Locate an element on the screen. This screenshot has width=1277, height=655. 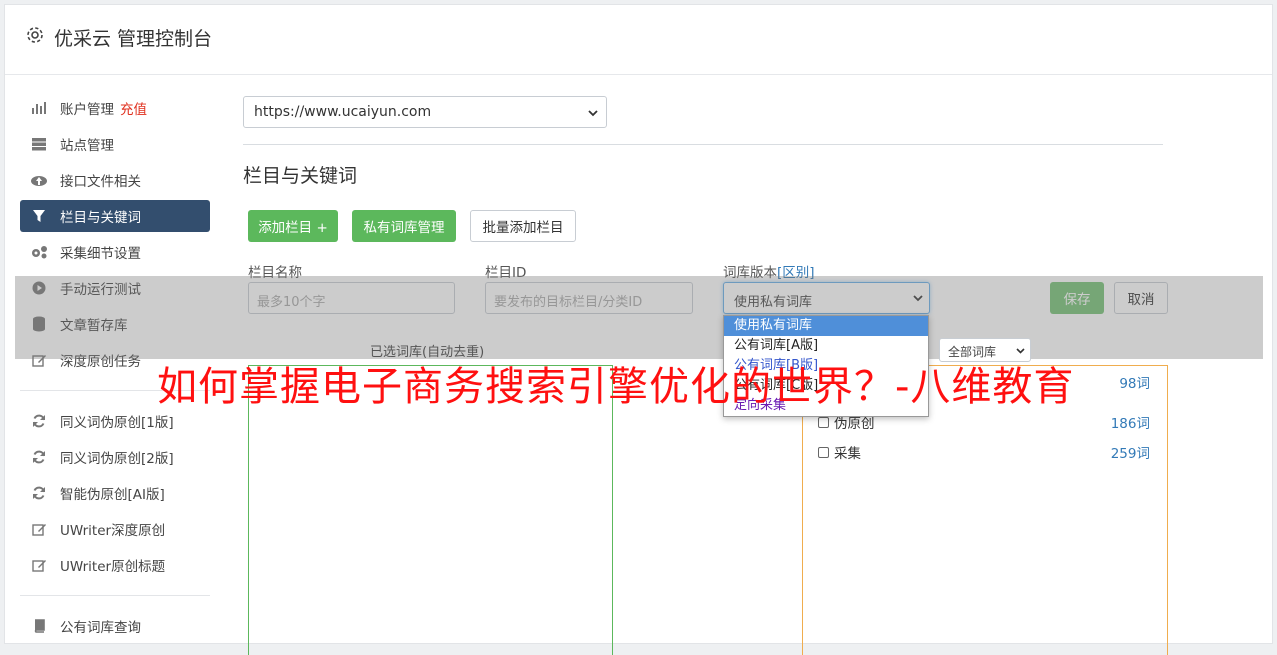
site-select: https://www.ucaiyun.com is located at coordinates (425, 112).